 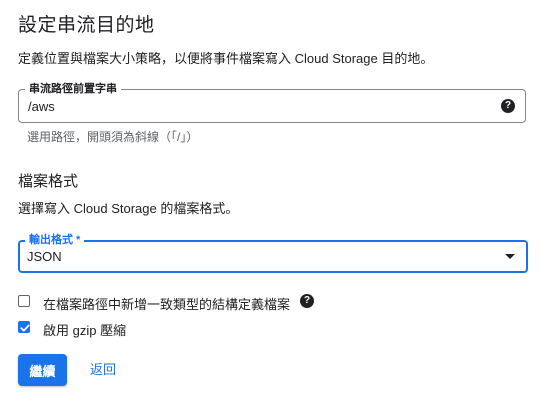 What do you see at coordinates (272, 102) in the screenshot?
I see `stream-path-prefix-field: 串流路徑前置字串 /aws ?` at bounding box center [272, 102].